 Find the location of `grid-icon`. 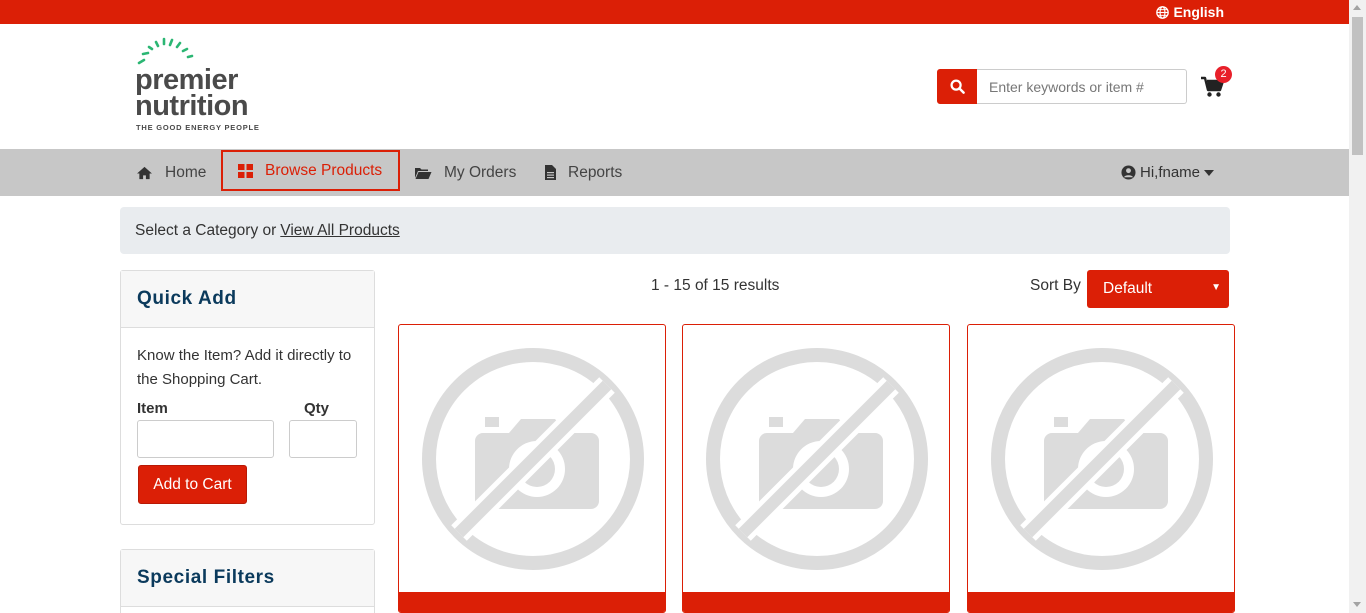

grid-icon is located at coordinates (245, 170).